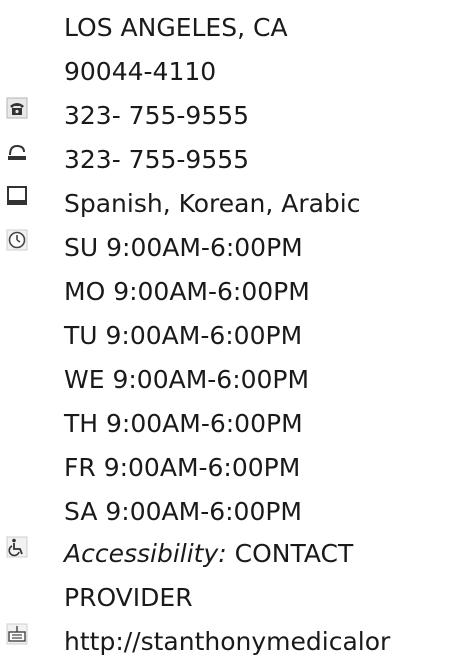  I want to click on hours-wednesday: WE 9:00AM-6:00PM, so click(187, 379).